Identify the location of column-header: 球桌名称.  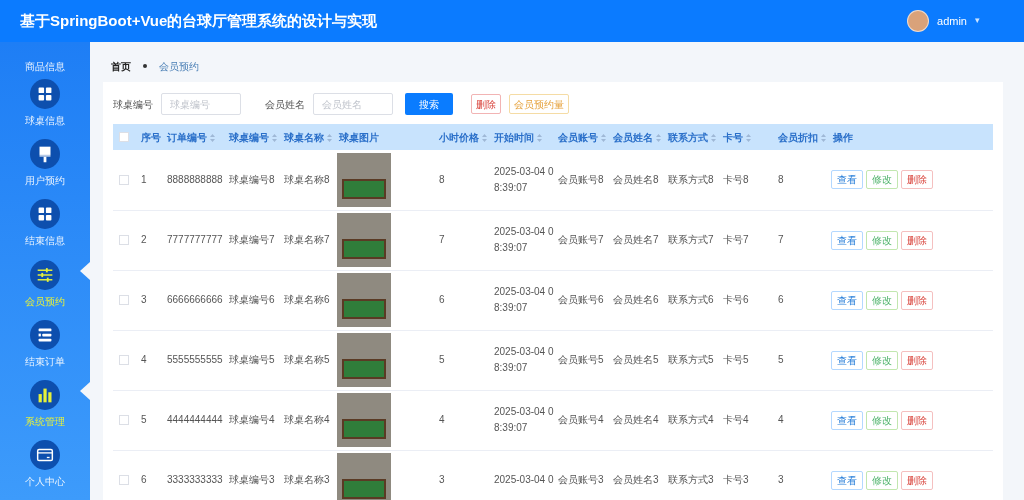
(308, 137).